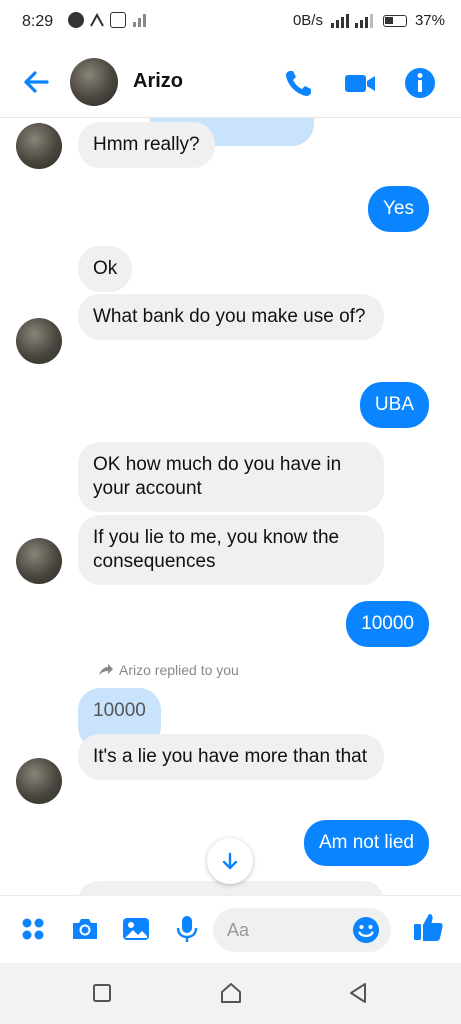  What do you see at coordinates (387, 624) in the screenshot?
I see `message-bubble: 10000` at bounding box center [387, 624].